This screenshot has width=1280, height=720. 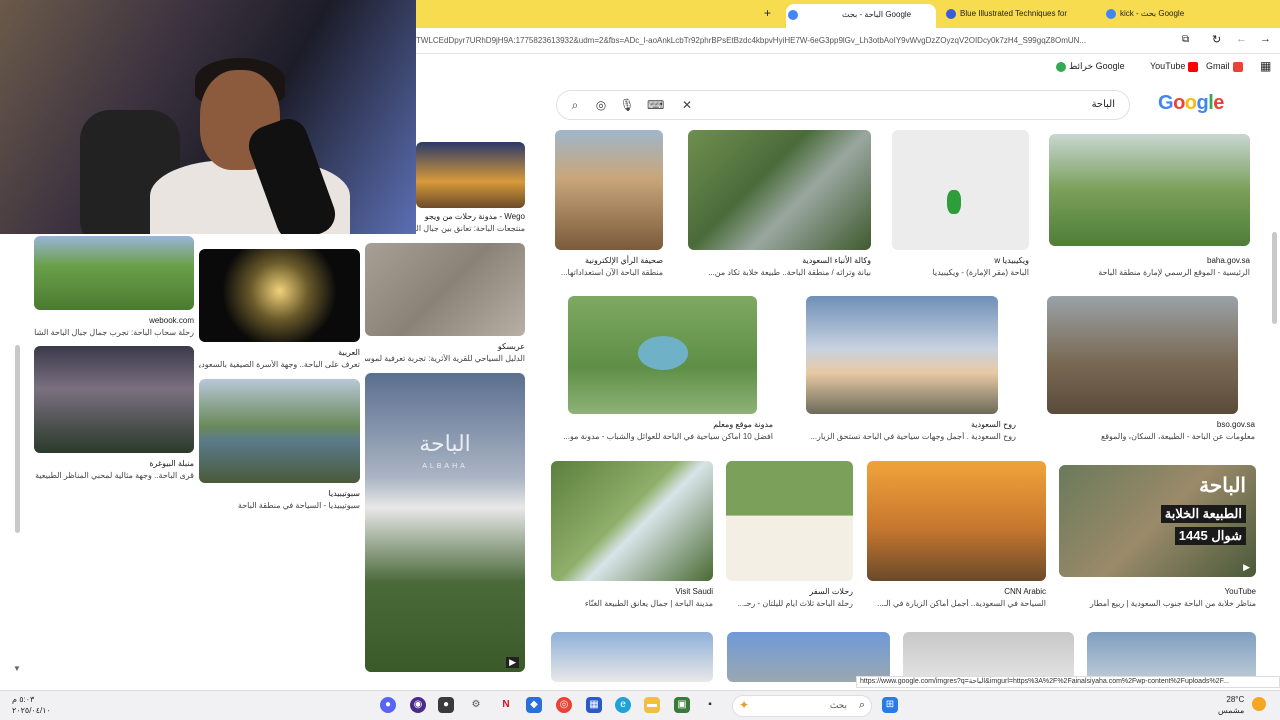 I want to click on poster-title: الباحة, so click(x=445, y=443).